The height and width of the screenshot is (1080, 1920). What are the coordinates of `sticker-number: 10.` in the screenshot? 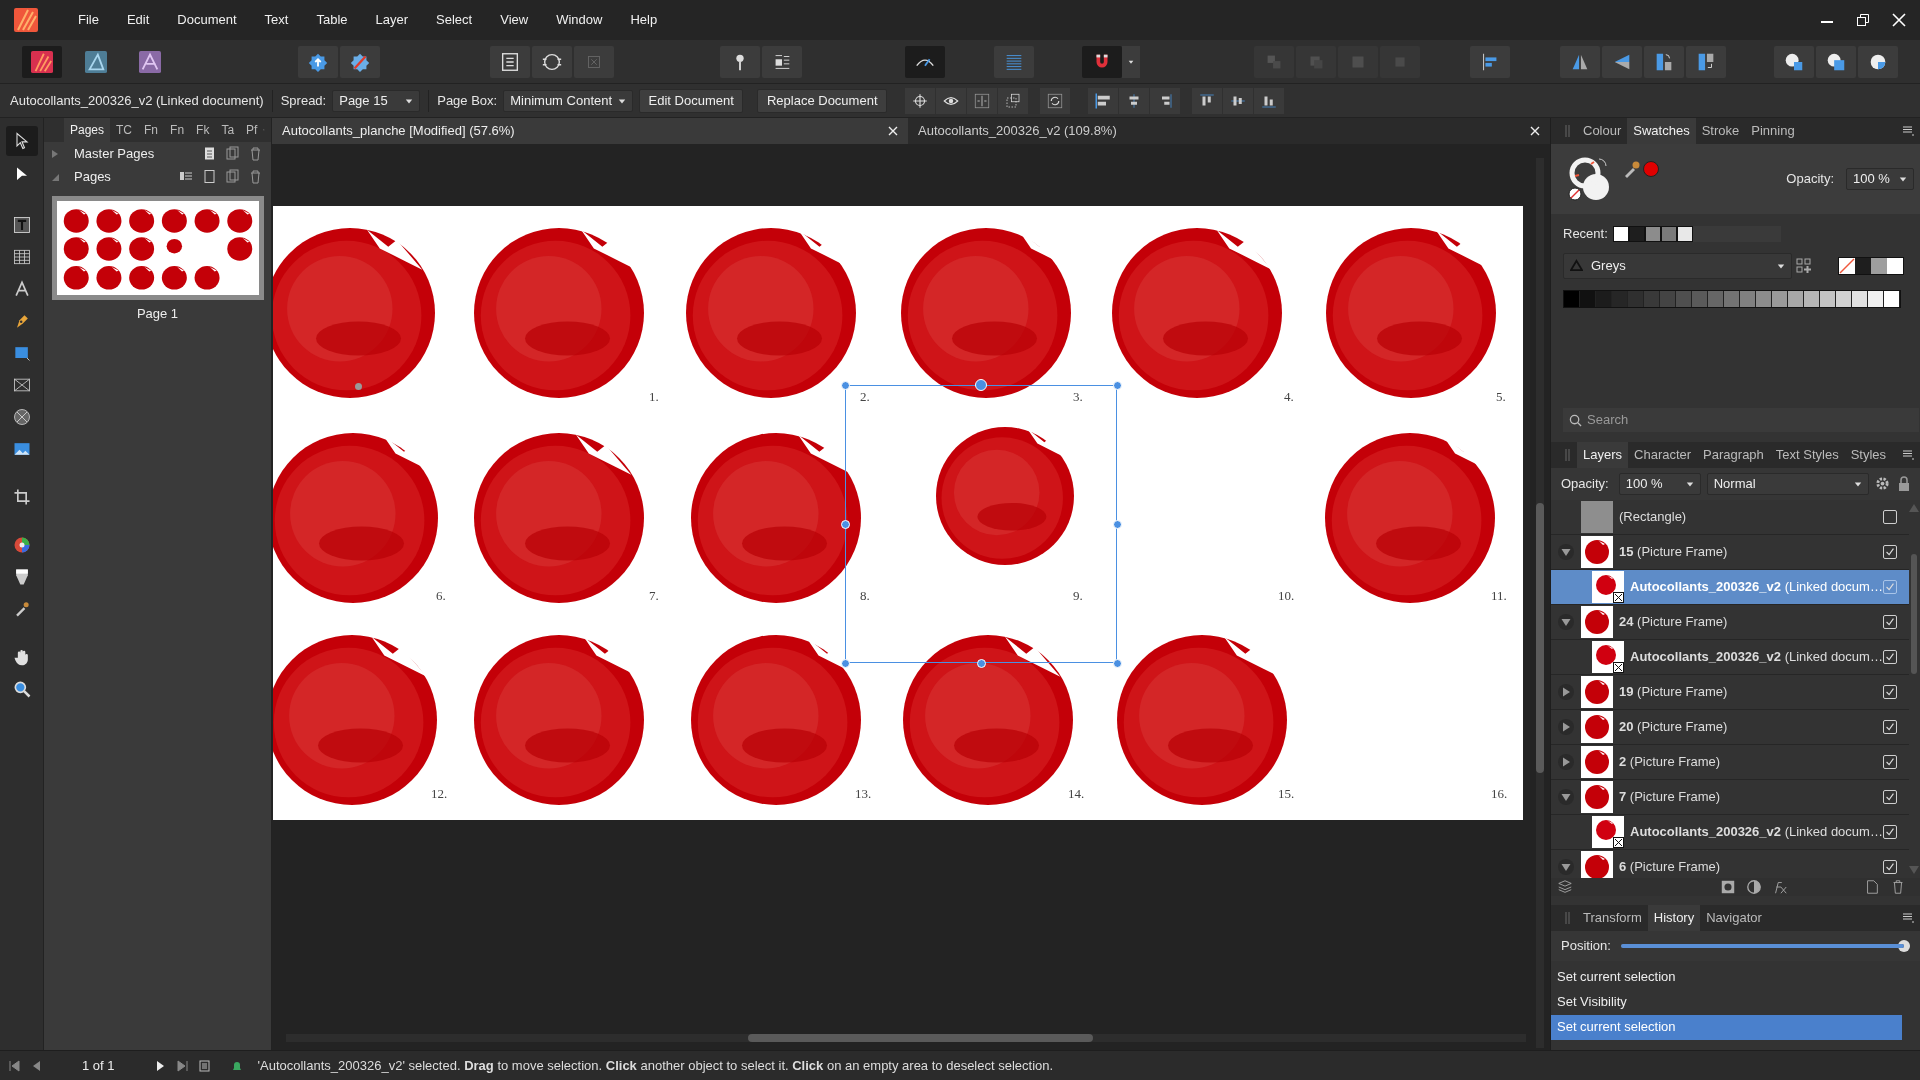 It's located at (1286, 595).